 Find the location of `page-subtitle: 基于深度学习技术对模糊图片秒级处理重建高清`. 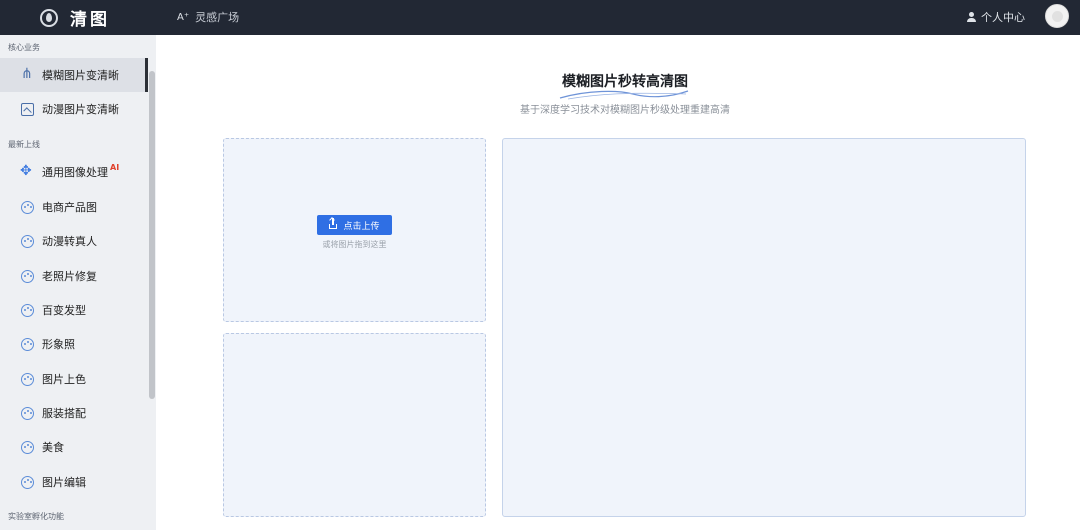

page-subtitle: 基于深度学习技术对模糊图片秒级处理重建高清 is located at coordinates (625, 110).